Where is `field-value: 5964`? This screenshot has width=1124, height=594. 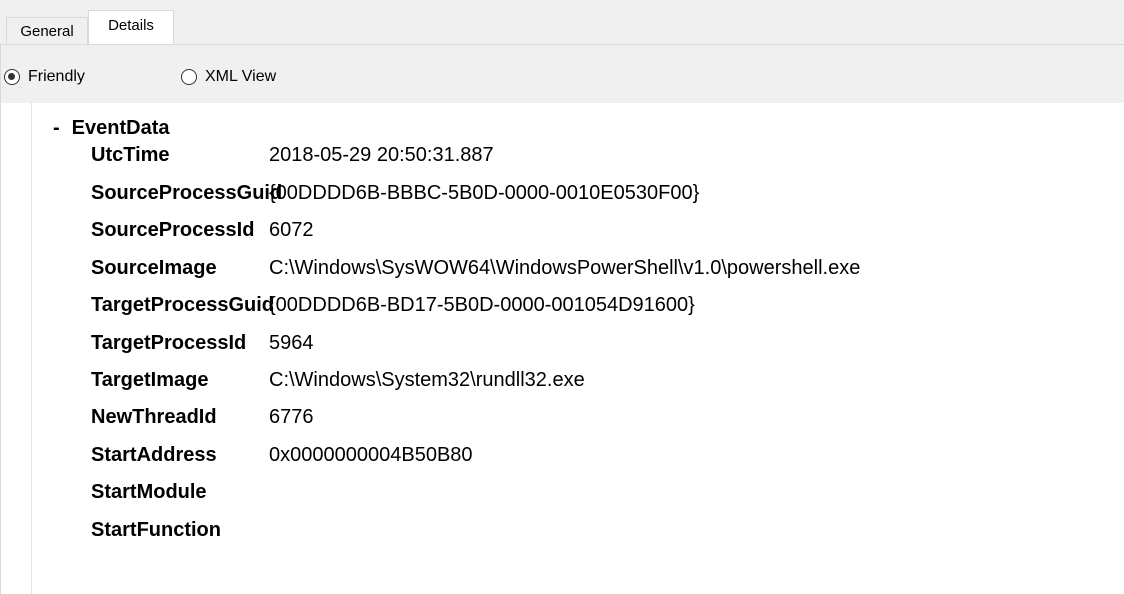
field-value: 5964 is located at coordinates (291, 343).